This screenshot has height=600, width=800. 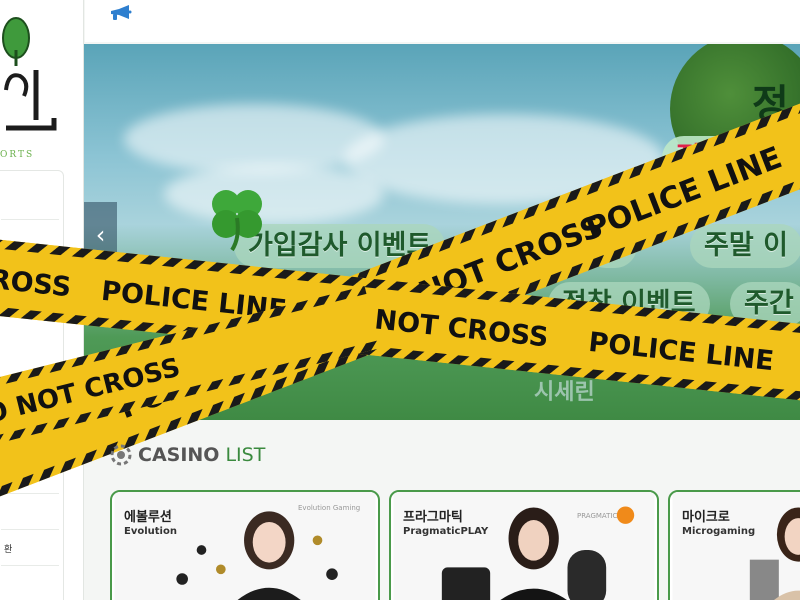 What do you see at coordinates (706, 517) in the screenshot?
I see `provider-name: 마이크로` at bounding box center [706, 517].